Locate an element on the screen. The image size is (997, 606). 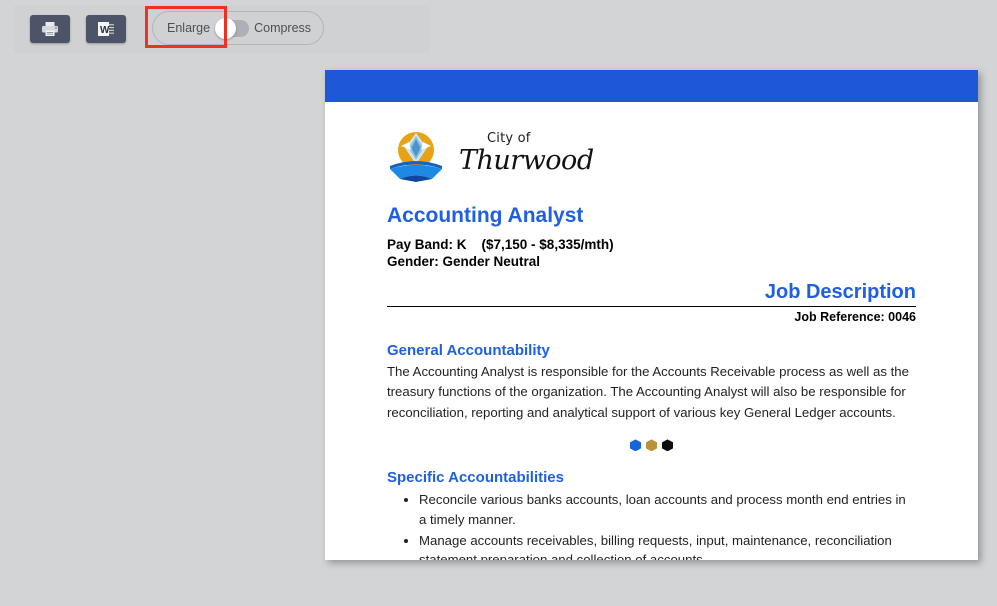
toggle-switch-knob is located at coordinates (226, 28).